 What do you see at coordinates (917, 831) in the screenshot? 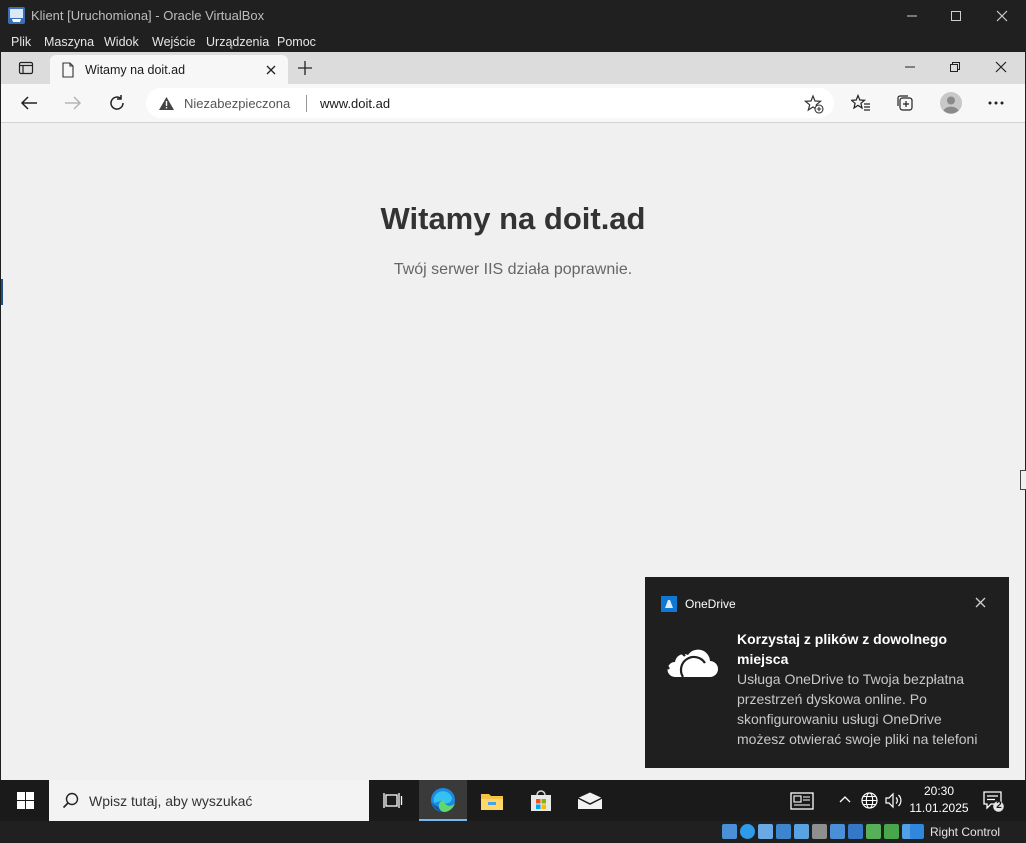
I see `keyboard-capture-icon` at bounding box center [917, 831].